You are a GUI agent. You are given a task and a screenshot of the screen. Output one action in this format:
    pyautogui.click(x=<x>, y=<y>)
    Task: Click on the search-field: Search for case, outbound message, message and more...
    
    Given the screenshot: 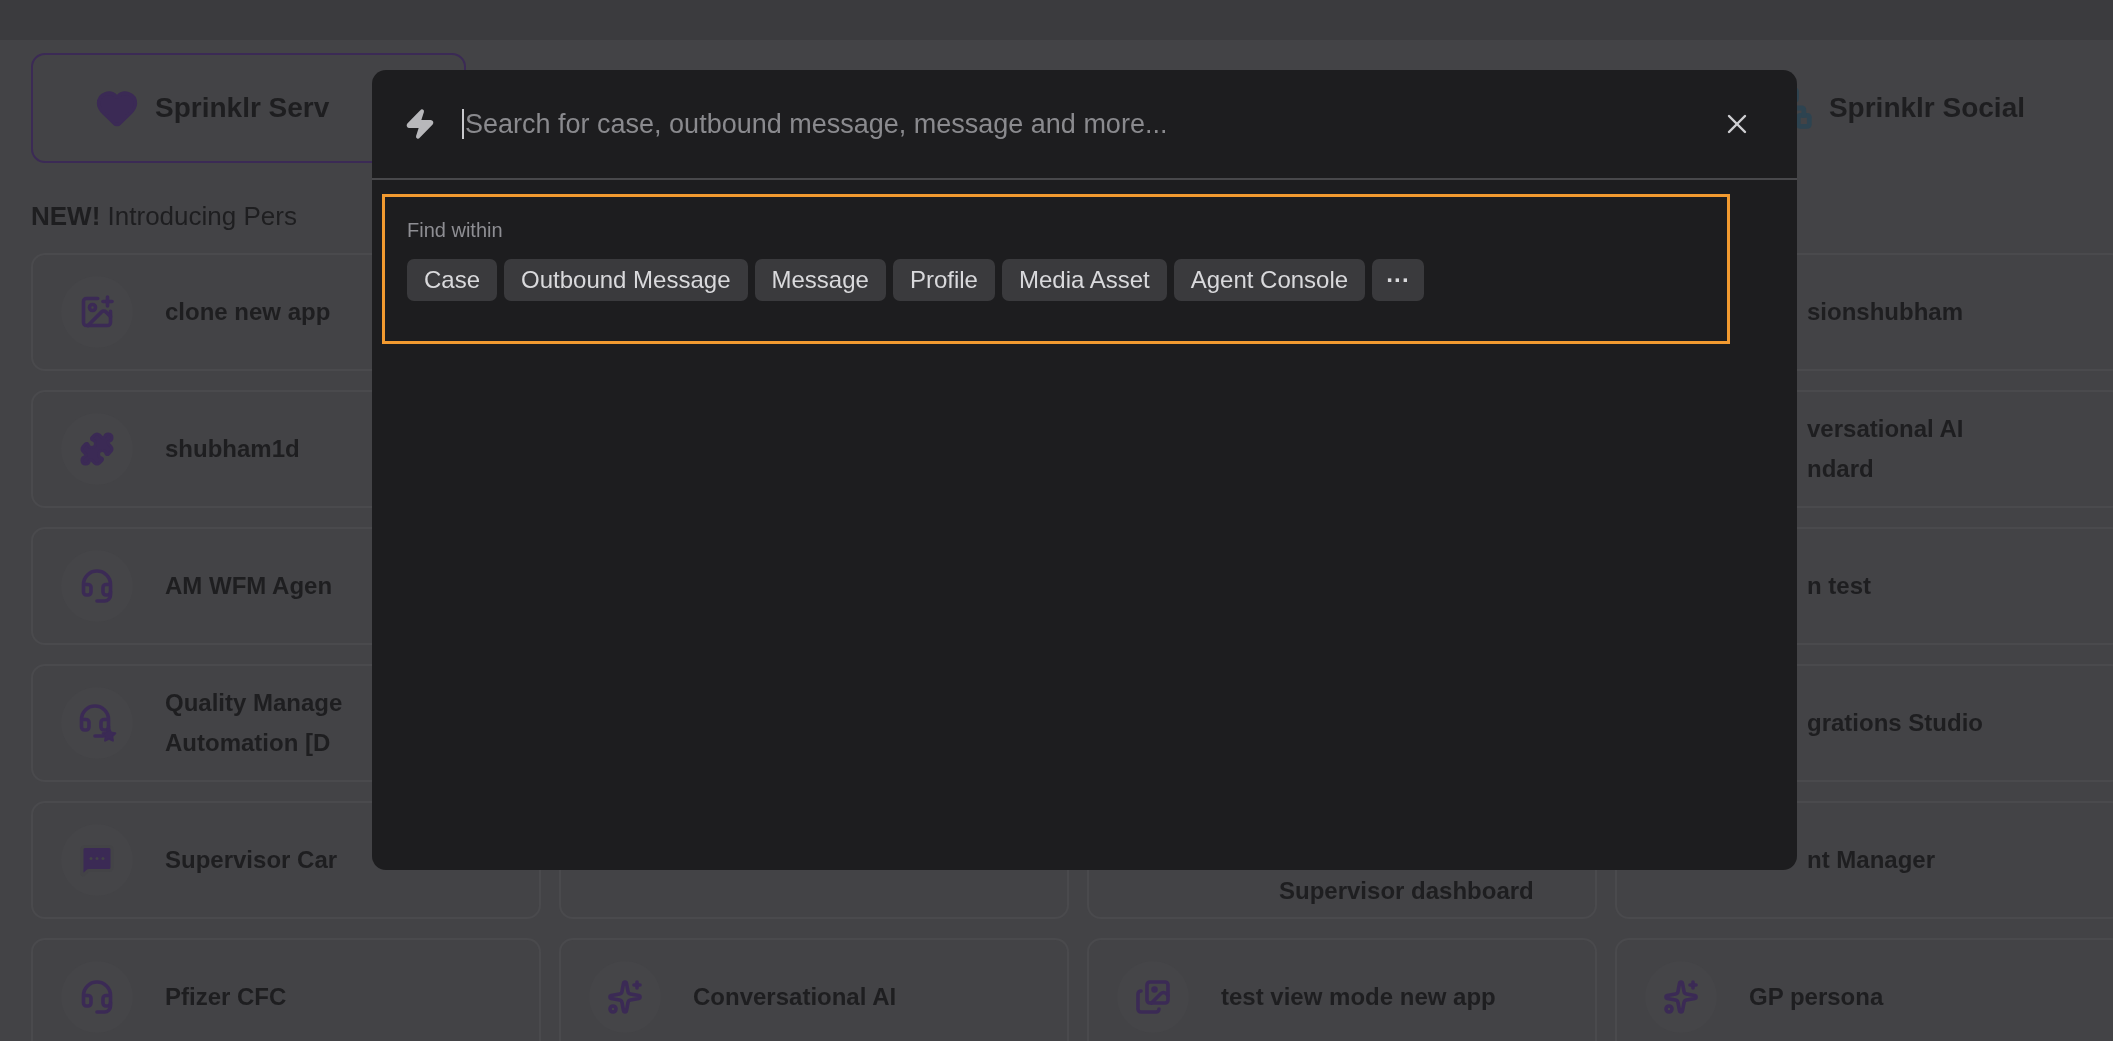 What is the action you would take?
    pyautogui.click(x=1091, y=124)
    